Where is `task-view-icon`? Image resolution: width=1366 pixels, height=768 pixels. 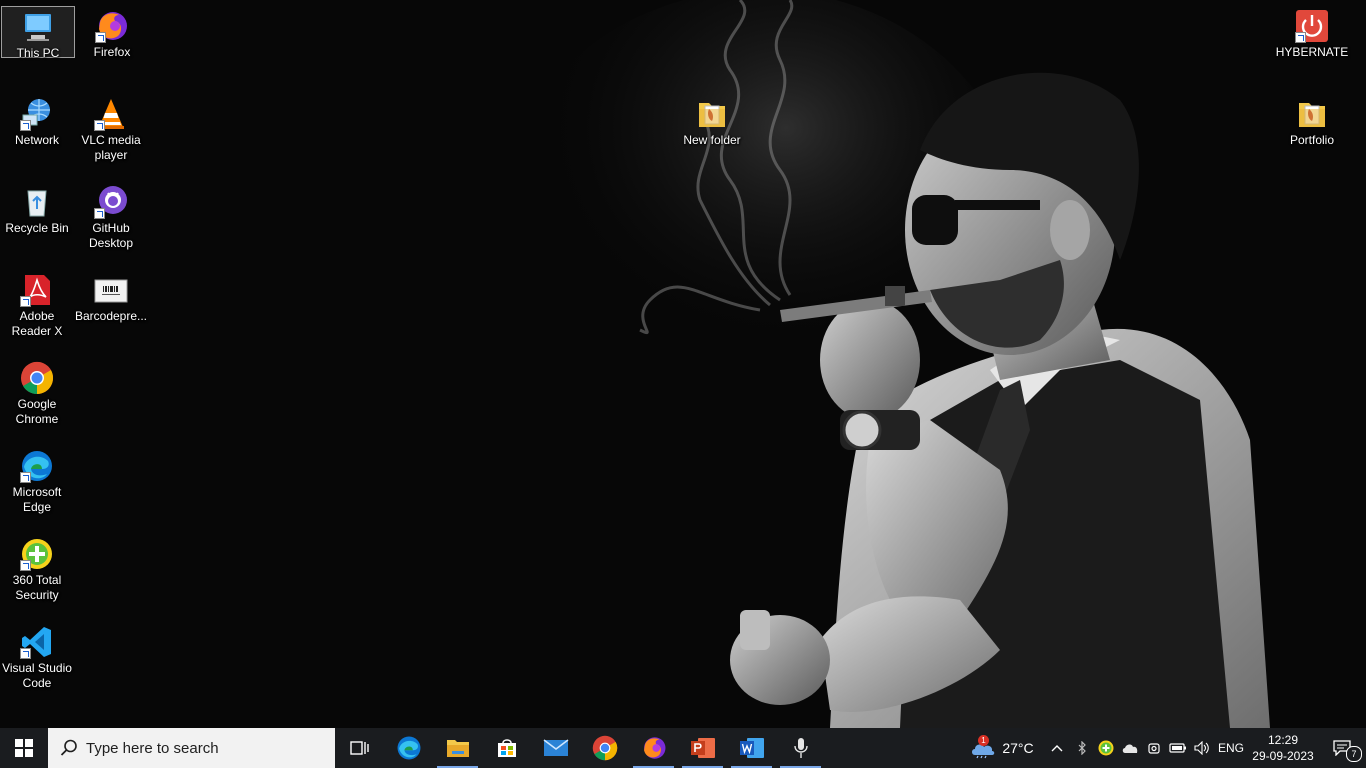
task-view-icon is located at coordinates (359, 748).